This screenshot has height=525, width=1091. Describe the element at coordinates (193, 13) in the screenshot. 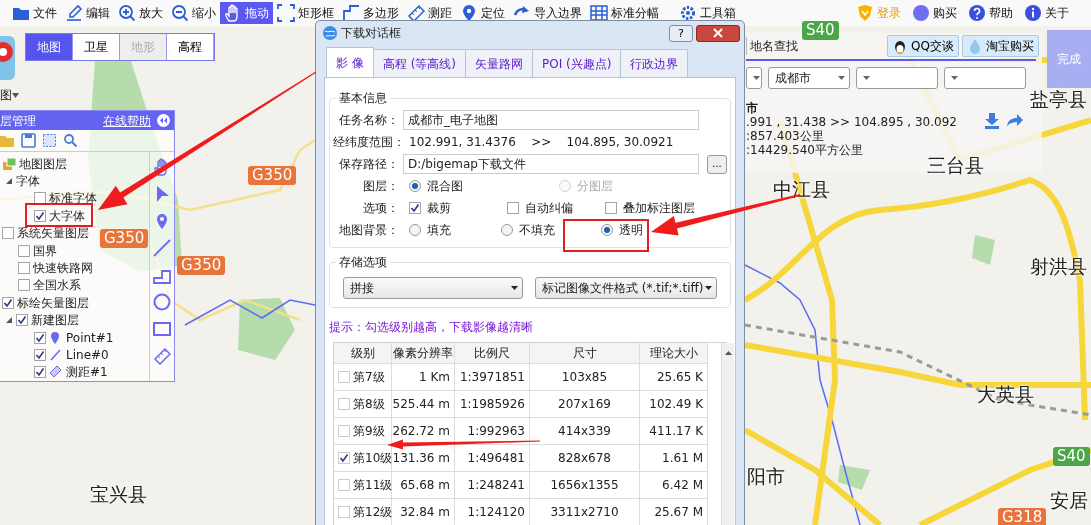

I see `toolbar-button: 缩小` at that location.